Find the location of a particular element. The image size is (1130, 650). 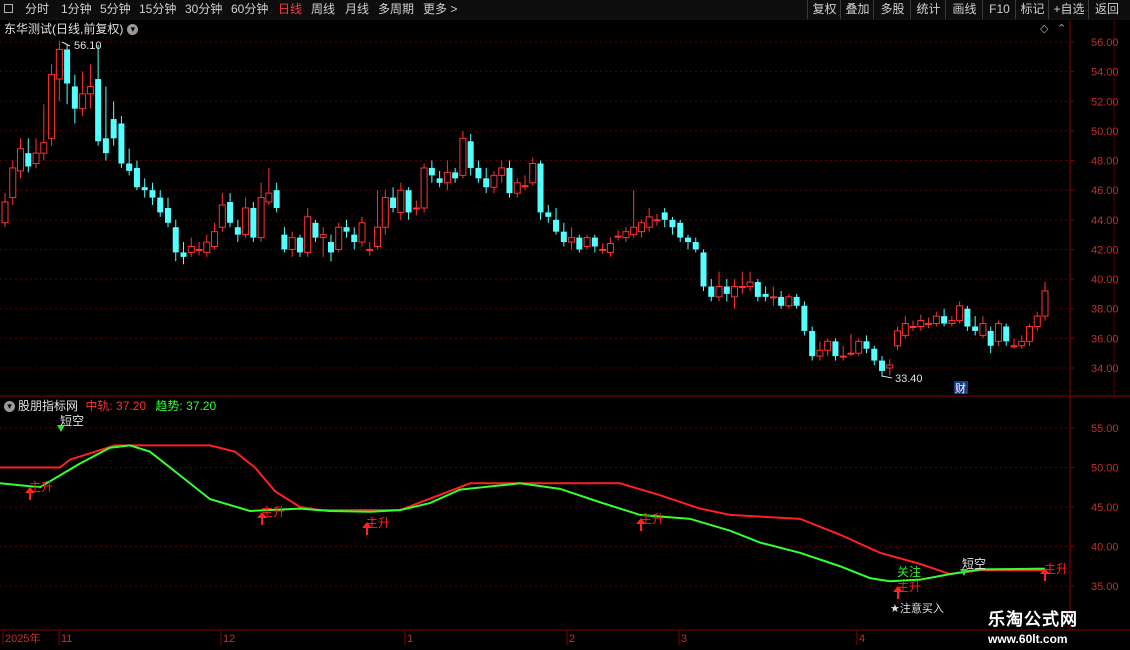

price-tick-label: 48.00 is located at coordinates (1105, 162).